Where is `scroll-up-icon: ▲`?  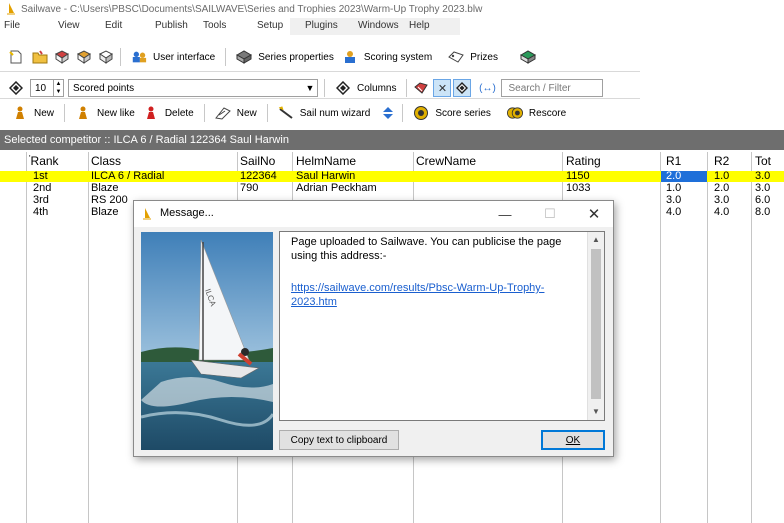 scroll-up-icon: ▲ is located at coordinates (596, 240).